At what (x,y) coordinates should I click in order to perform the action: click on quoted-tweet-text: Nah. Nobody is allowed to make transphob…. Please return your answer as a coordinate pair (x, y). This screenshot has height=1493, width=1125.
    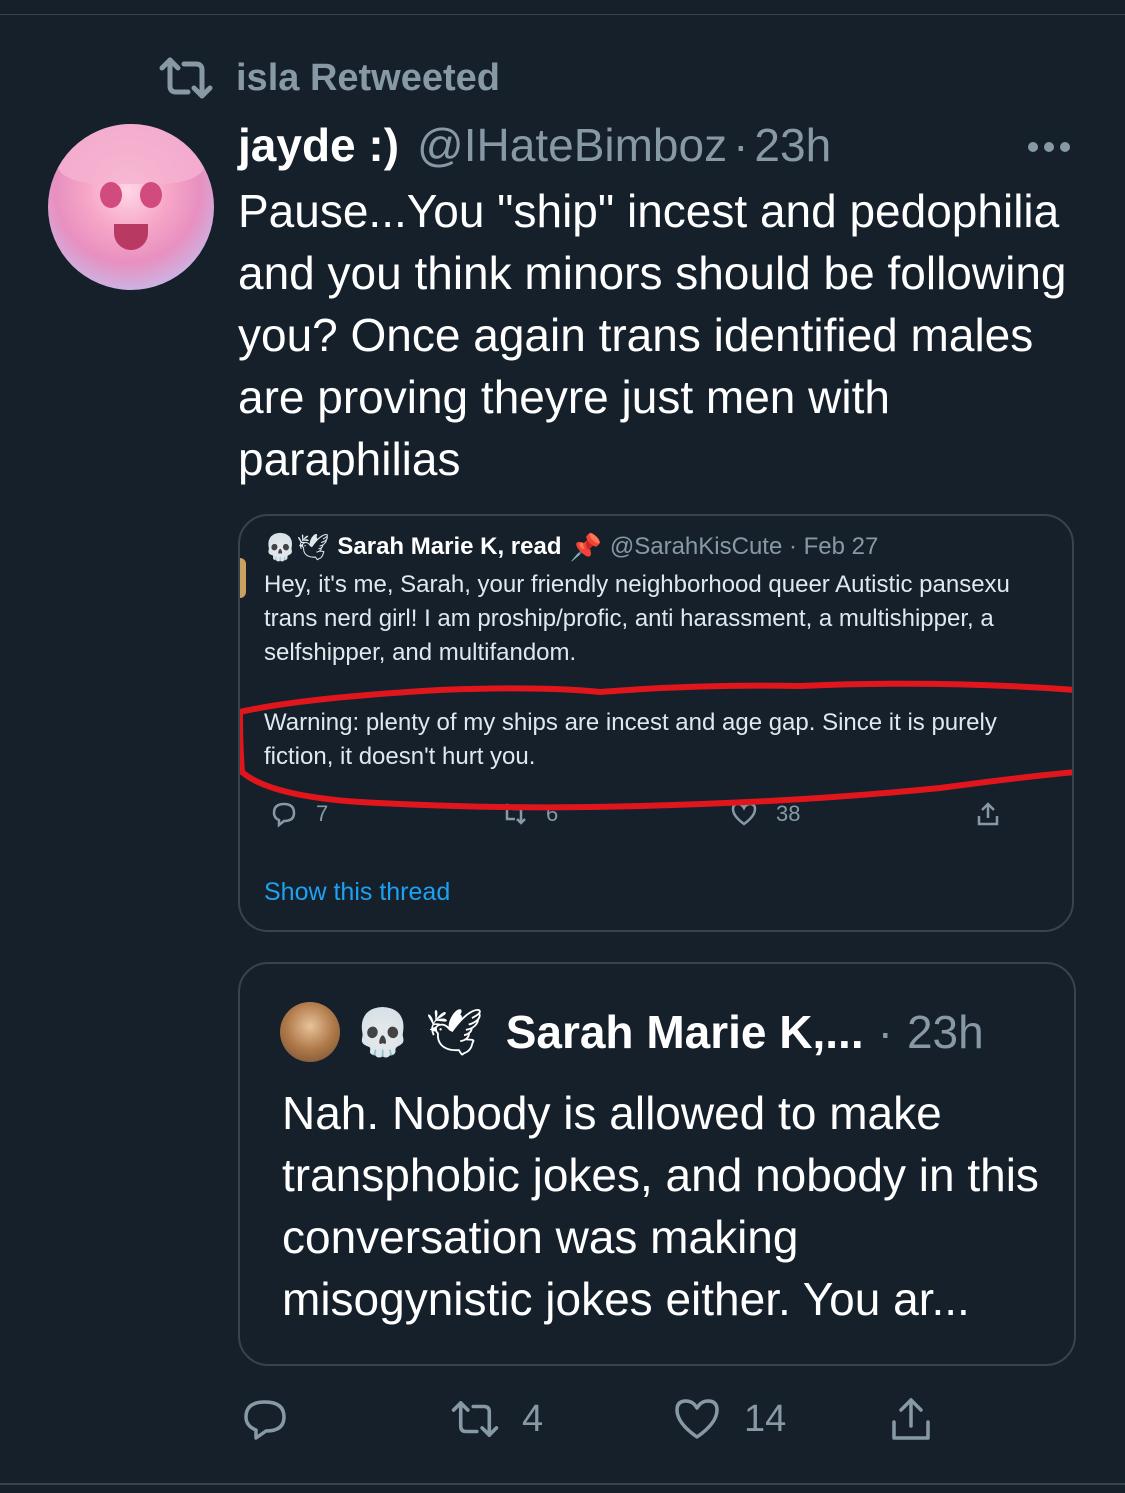
    Looking at the image, I should click on (660, 1206).